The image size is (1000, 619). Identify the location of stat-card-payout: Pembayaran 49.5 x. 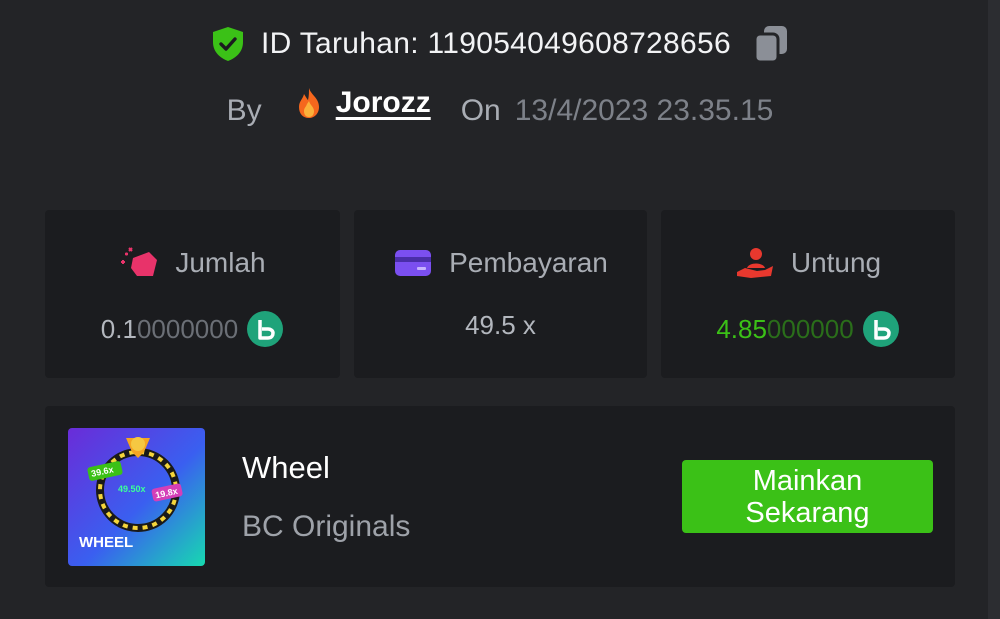
(500, 294).